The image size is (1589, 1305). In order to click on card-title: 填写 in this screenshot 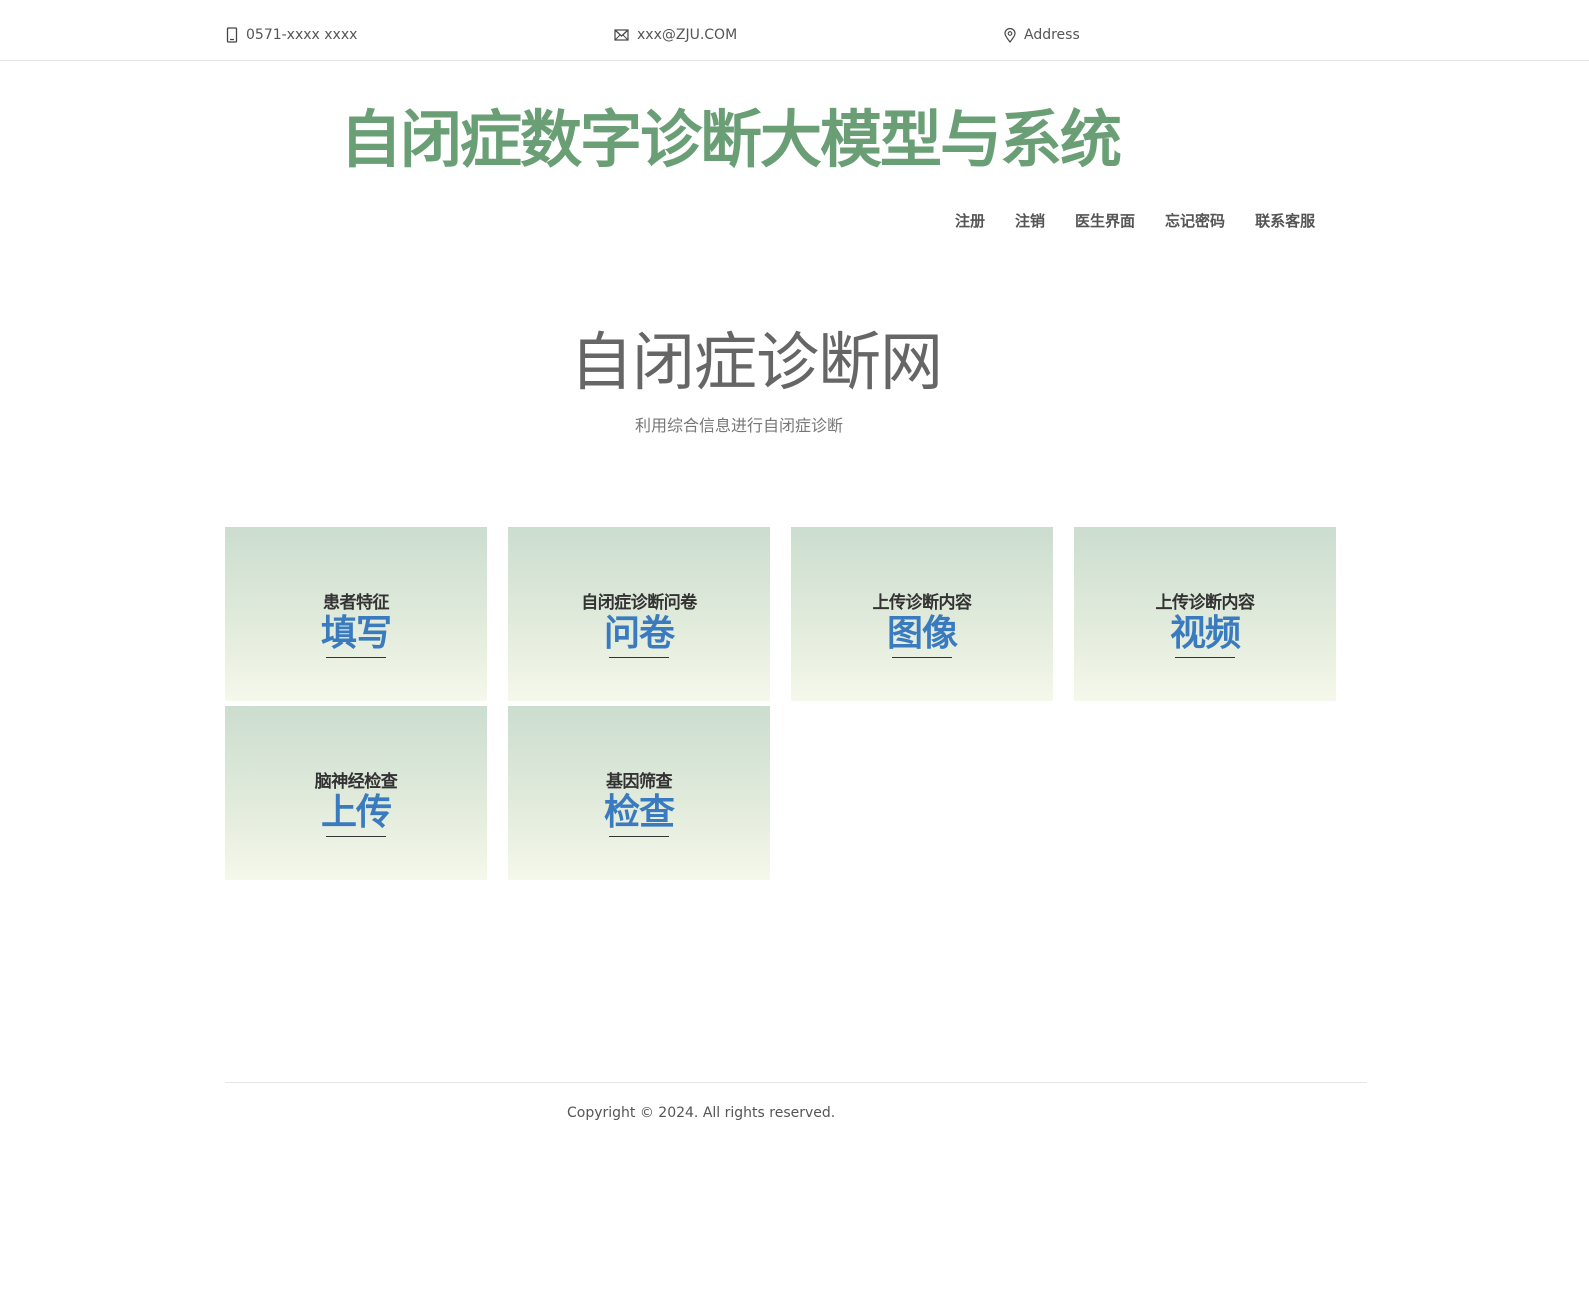, I will do `click(356, 633)`.